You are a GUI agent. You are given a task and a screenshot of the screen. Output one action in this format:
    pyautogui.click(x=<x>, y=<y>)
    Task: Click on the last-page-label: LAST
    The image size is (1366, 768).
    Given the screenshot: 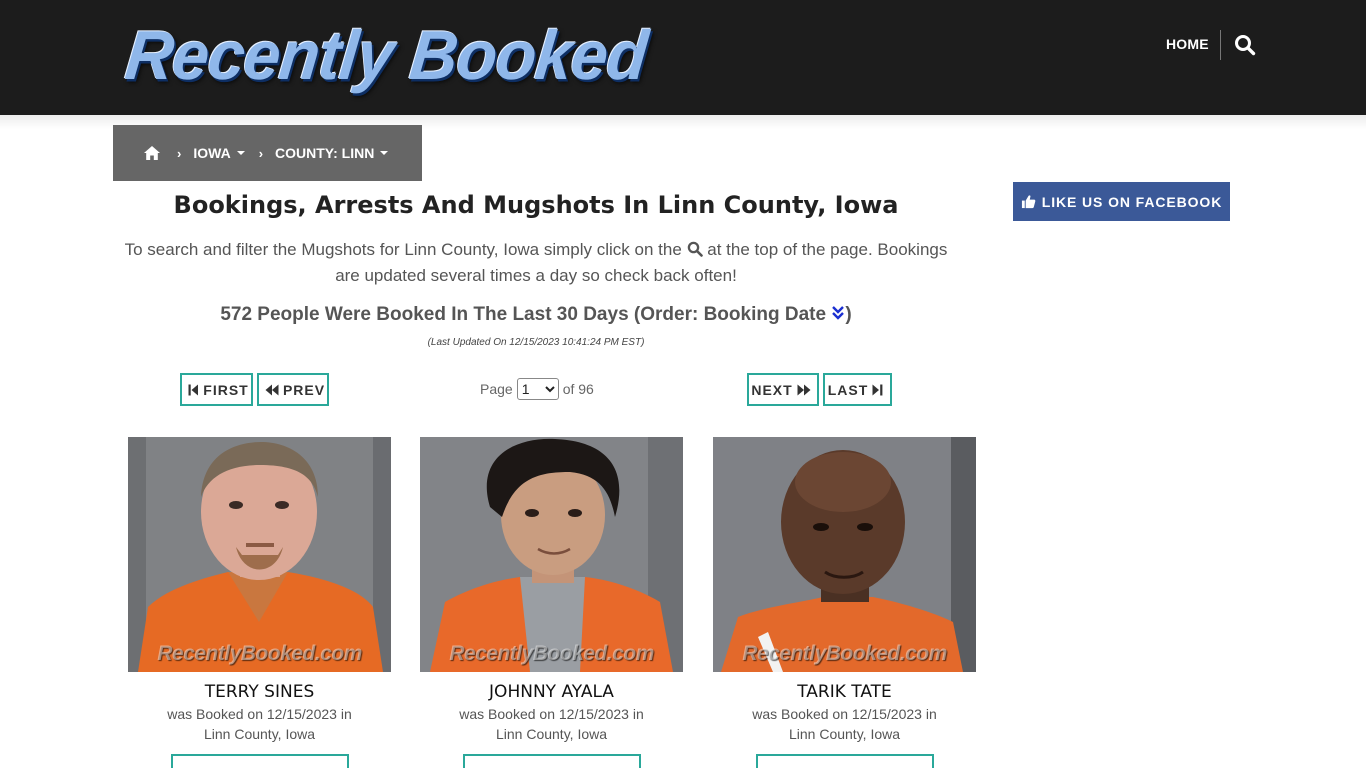 What is the action you would take?
    pyautogui.click(x=848, y=389)
    